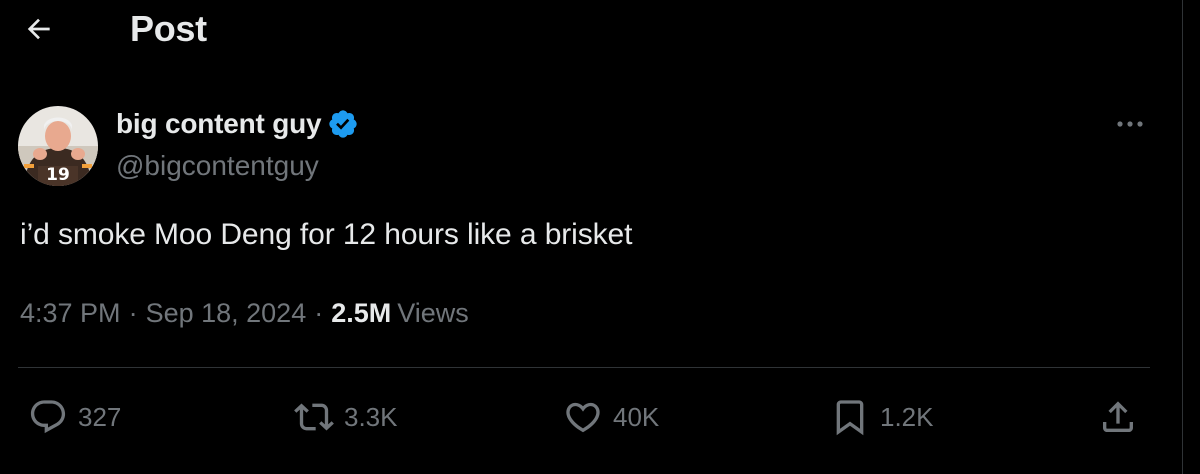  I want to click on post-date: Sep 18, 2024, so click(226, 313).